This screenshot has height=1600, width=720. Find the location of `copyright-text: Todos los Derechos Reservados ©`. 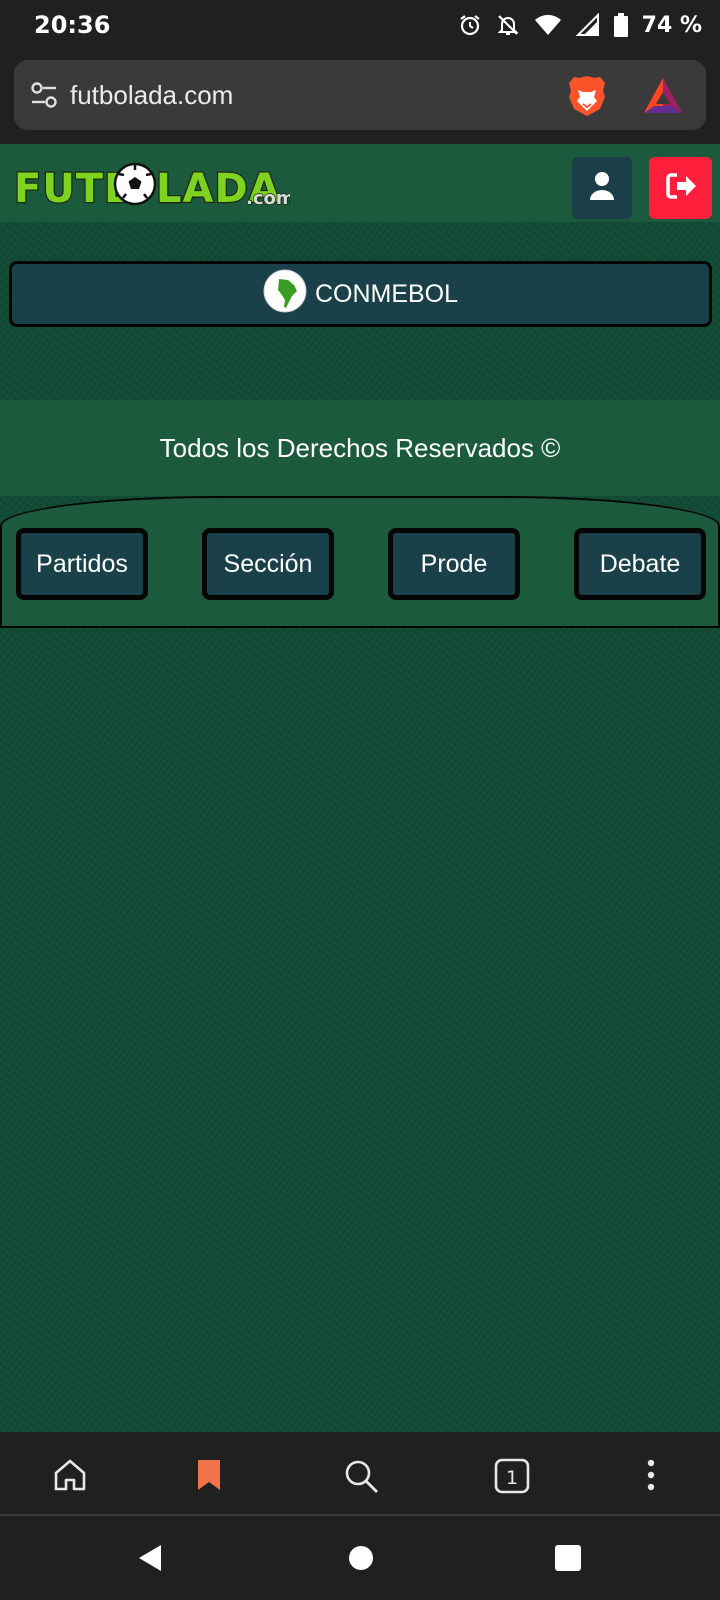

copyright-text: Todos los Derechos Reservados © is located at coordinates (360, 447).